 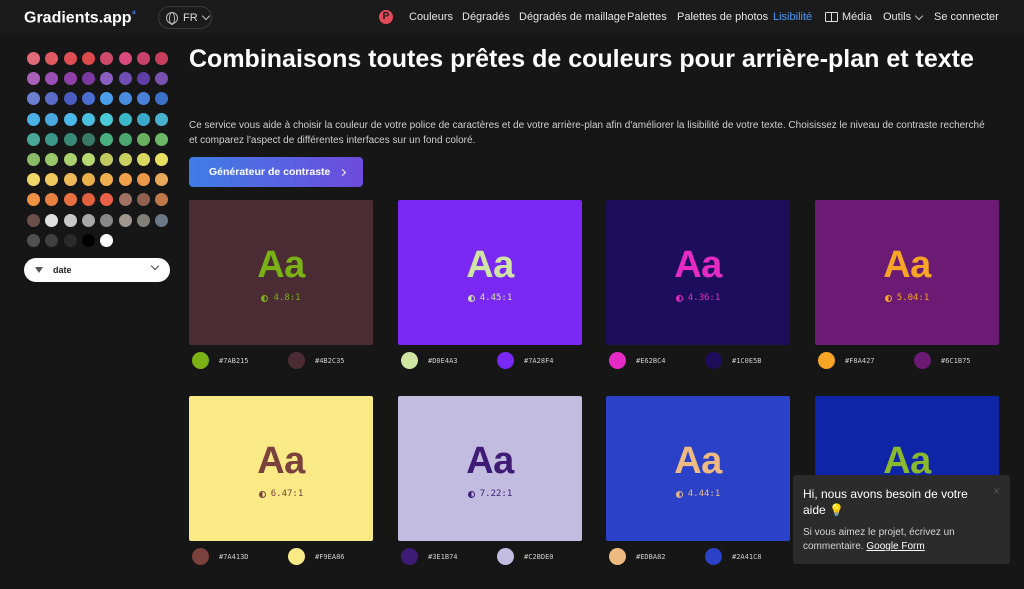 I want to click on hex-code: #D0E4A3, so click(x=443, y=361).